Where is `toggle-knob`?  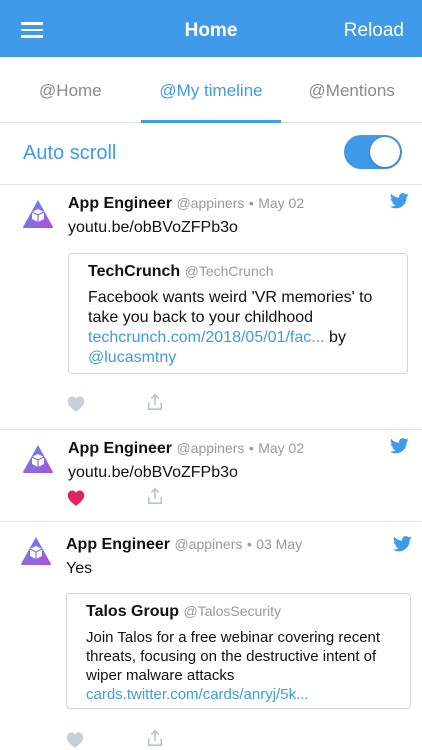 toggle-knob is located at coordinates (385, 152).